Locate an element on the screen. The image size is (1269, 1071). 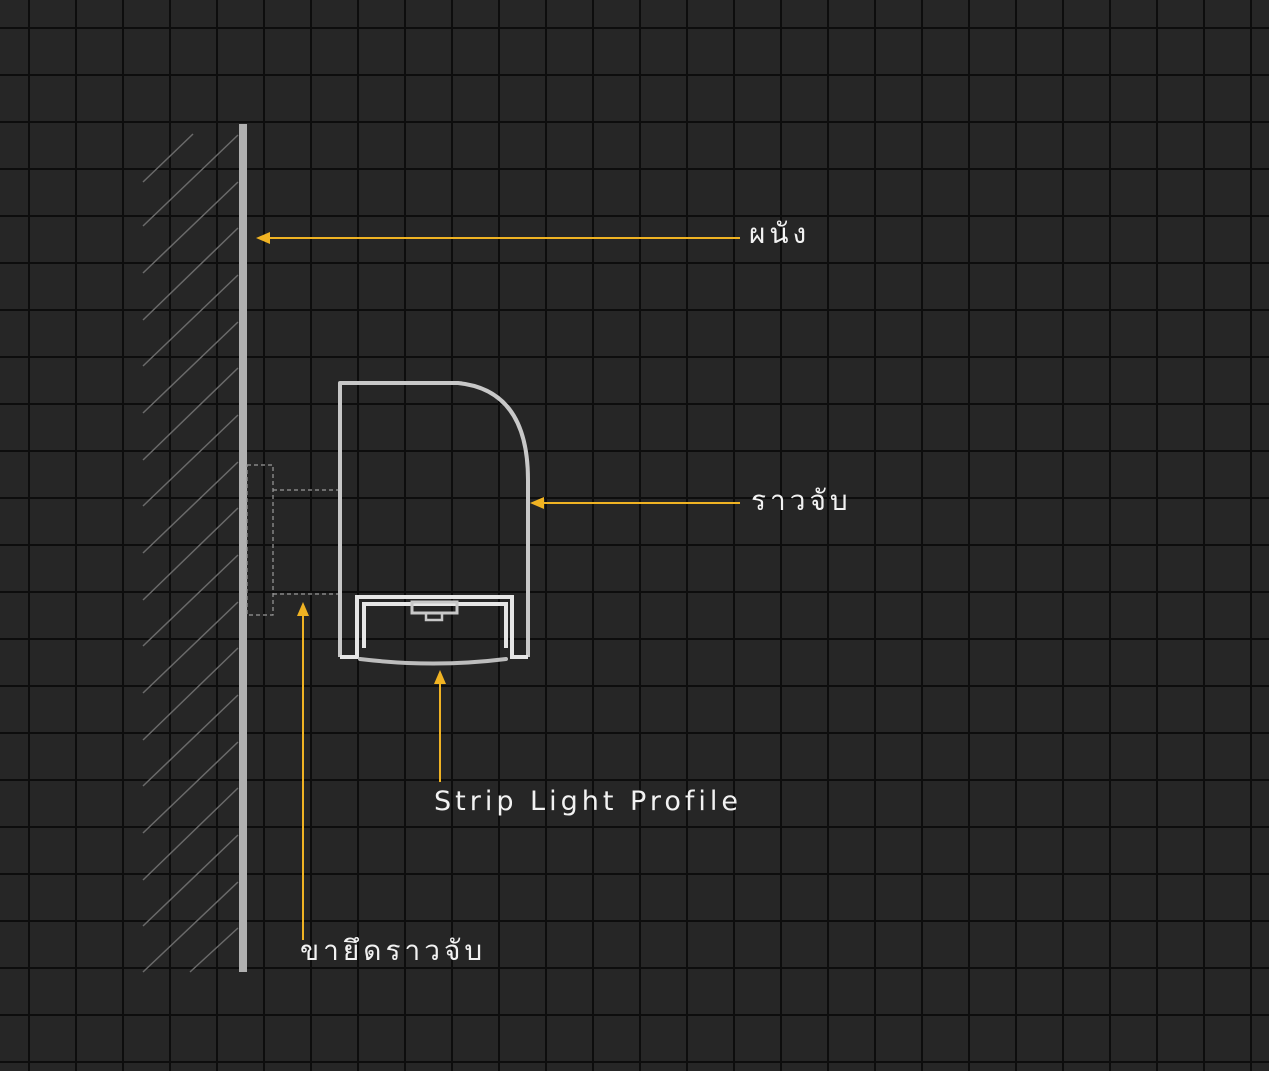
strip-light-profile-label: Strip Light Profile is located at coordinates (588, 801).